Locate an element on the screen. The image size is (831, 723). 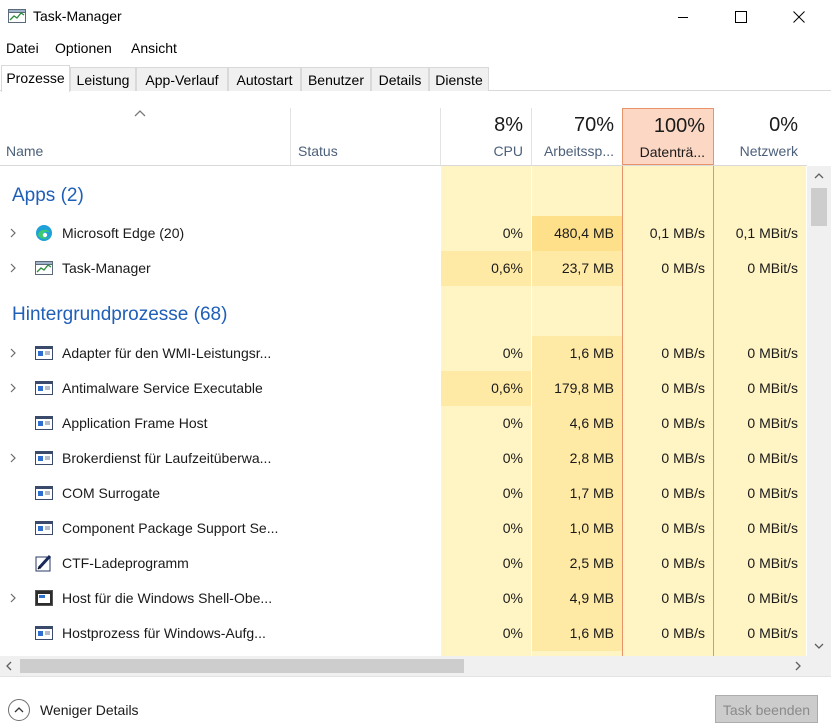
maximize-button is located at coordinates (741, 17).